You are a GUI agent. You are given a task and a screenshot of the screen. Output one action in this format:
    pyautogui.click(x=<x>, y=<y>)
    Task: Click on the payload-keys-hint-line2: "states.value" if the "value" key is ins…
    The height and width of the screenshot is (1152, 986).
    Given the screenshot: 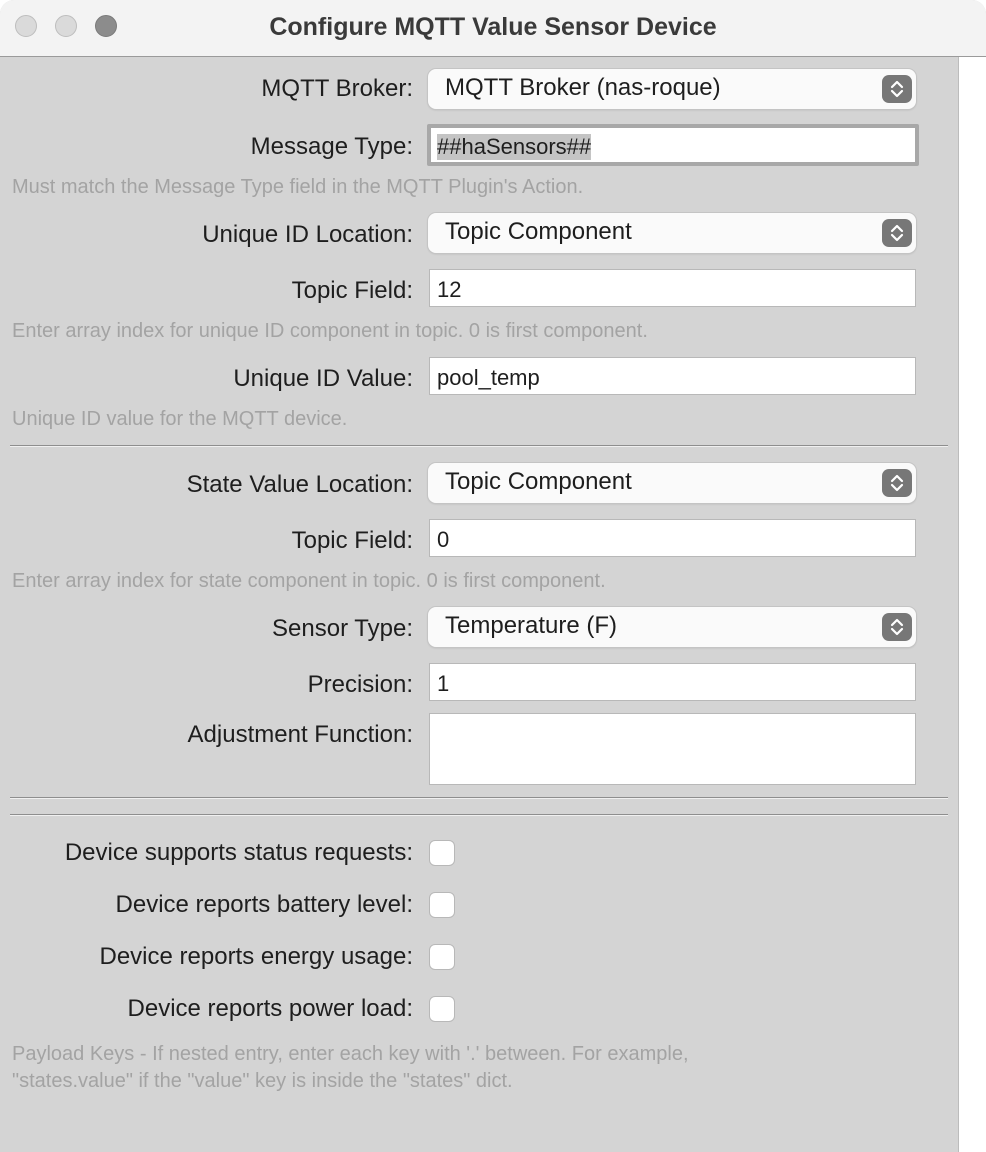 What is the action you would take?
    pyautogui.click(x=262, y=1081)
    